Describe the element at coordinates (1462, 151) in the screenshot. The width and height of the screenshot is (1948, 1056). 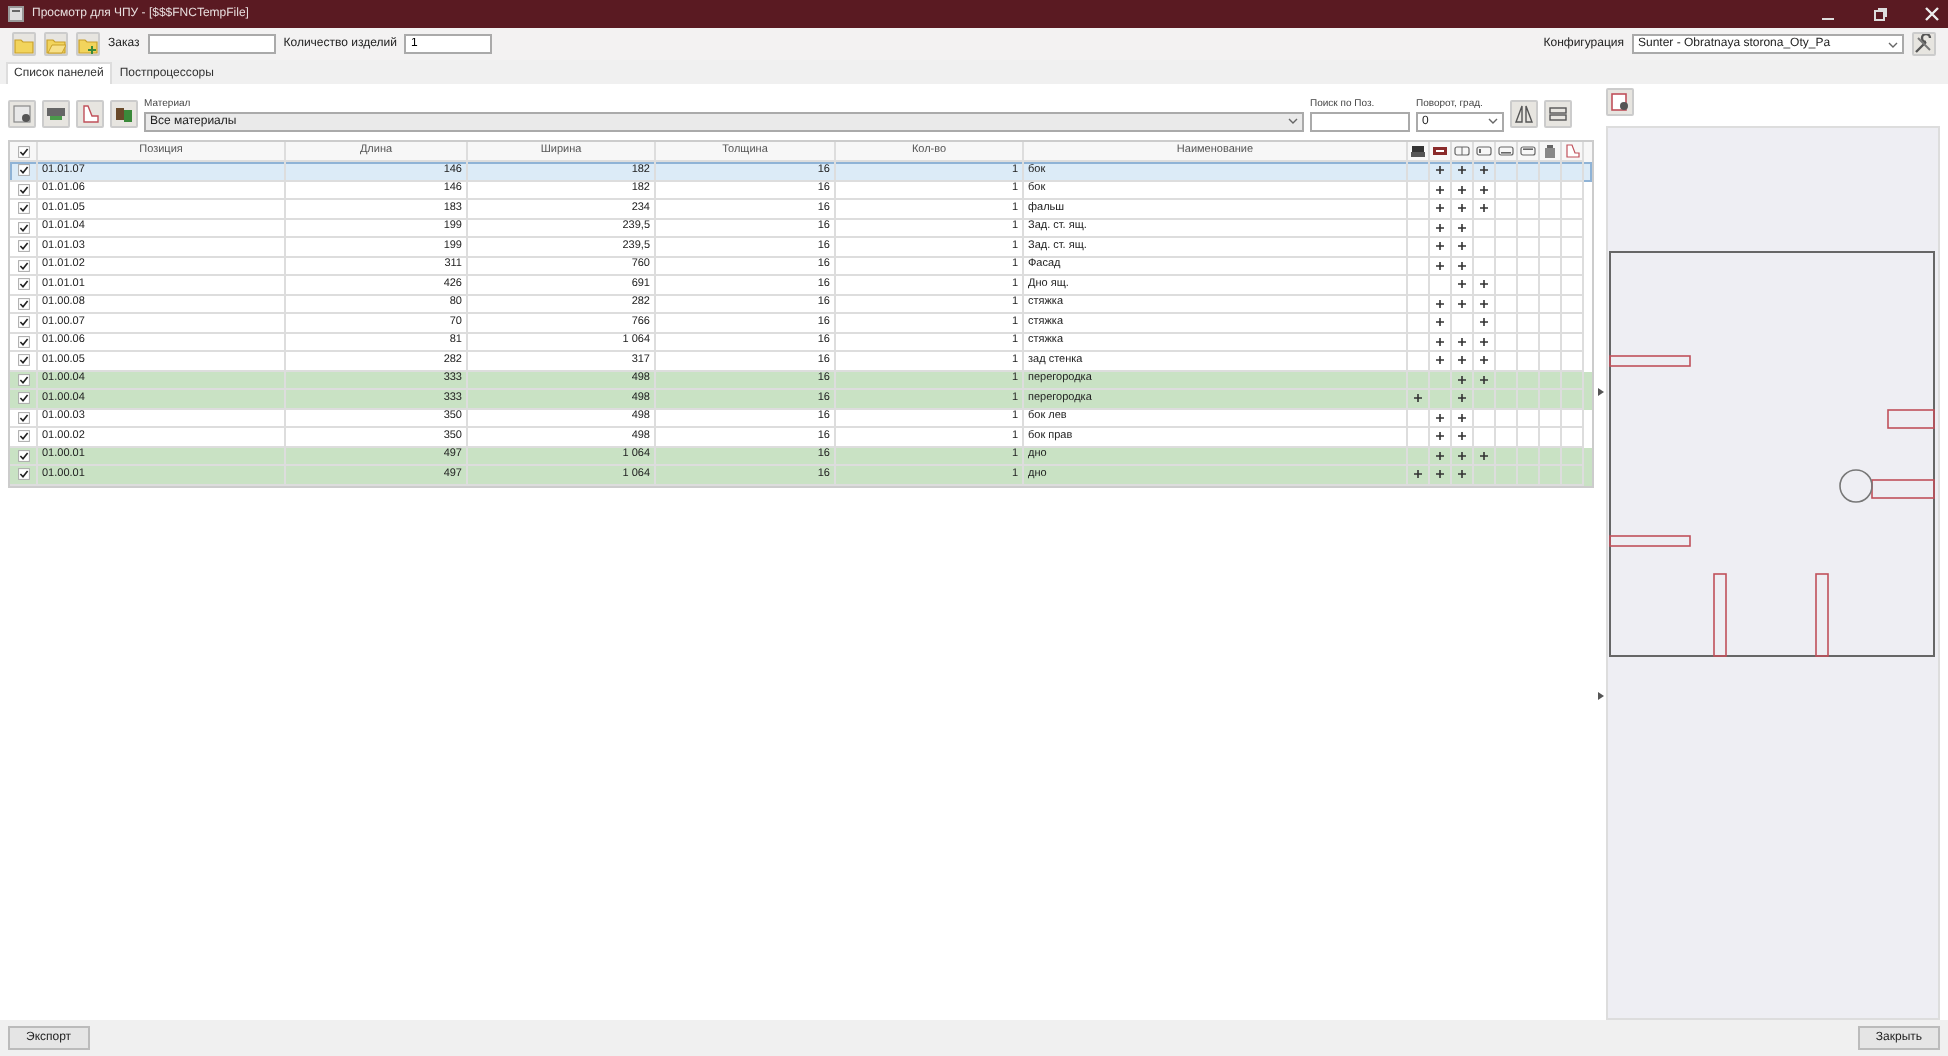
I see `edge-both-icon` at that location.